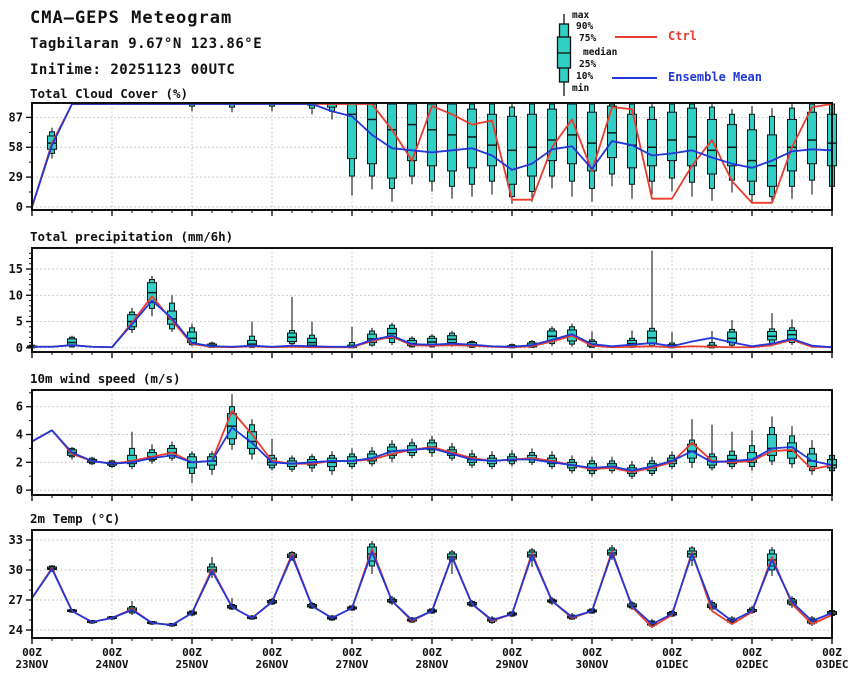 The image size is (860, 680). Describe the element at coordinates (511, 664) in the screenshot. I see `svg-text: 29NOV` at that location.